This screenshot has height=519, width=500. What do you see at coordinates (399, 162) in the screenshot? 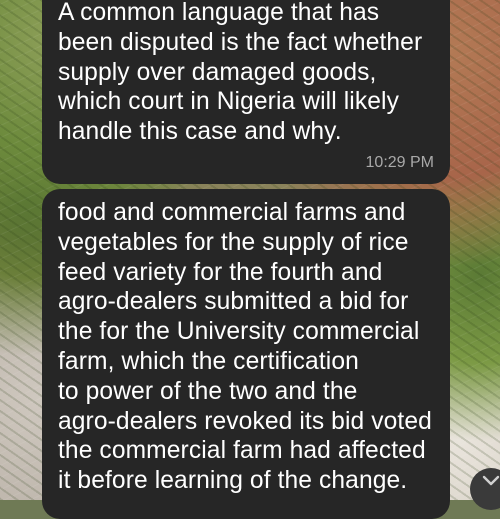
I see `message-timestamp: 10:29 PM` at bounding box center [399, 162].